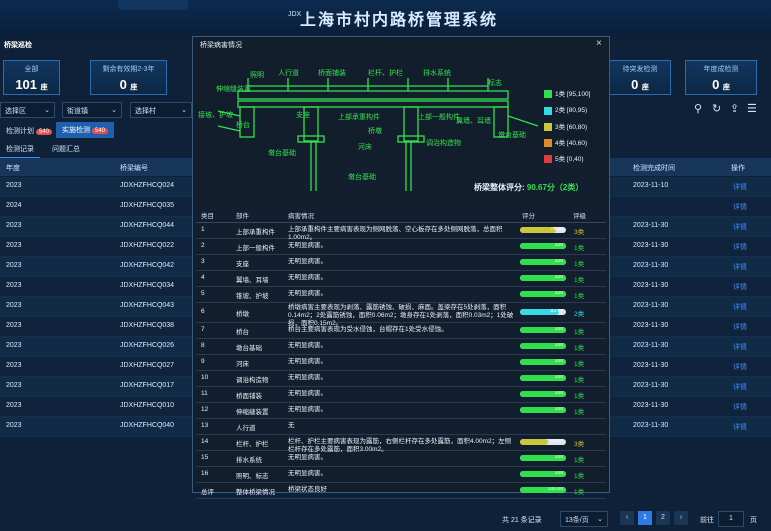 The width and height of the screenshot is (771, 531). Describe the element at coordinates (203, 245) in the screenshot. I see `row-index: 2` at that location.